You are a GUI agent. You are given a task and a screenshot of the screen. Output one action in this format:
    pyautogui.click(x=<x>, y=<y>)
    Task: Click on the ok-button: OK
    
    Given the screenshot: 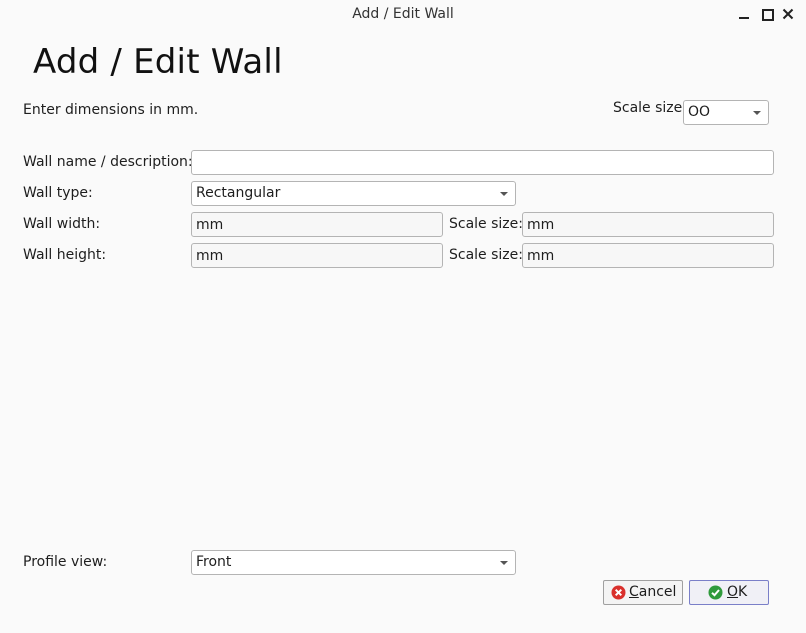 What is the action you would take?
    pyautogui.click(x=729, y=592)
    